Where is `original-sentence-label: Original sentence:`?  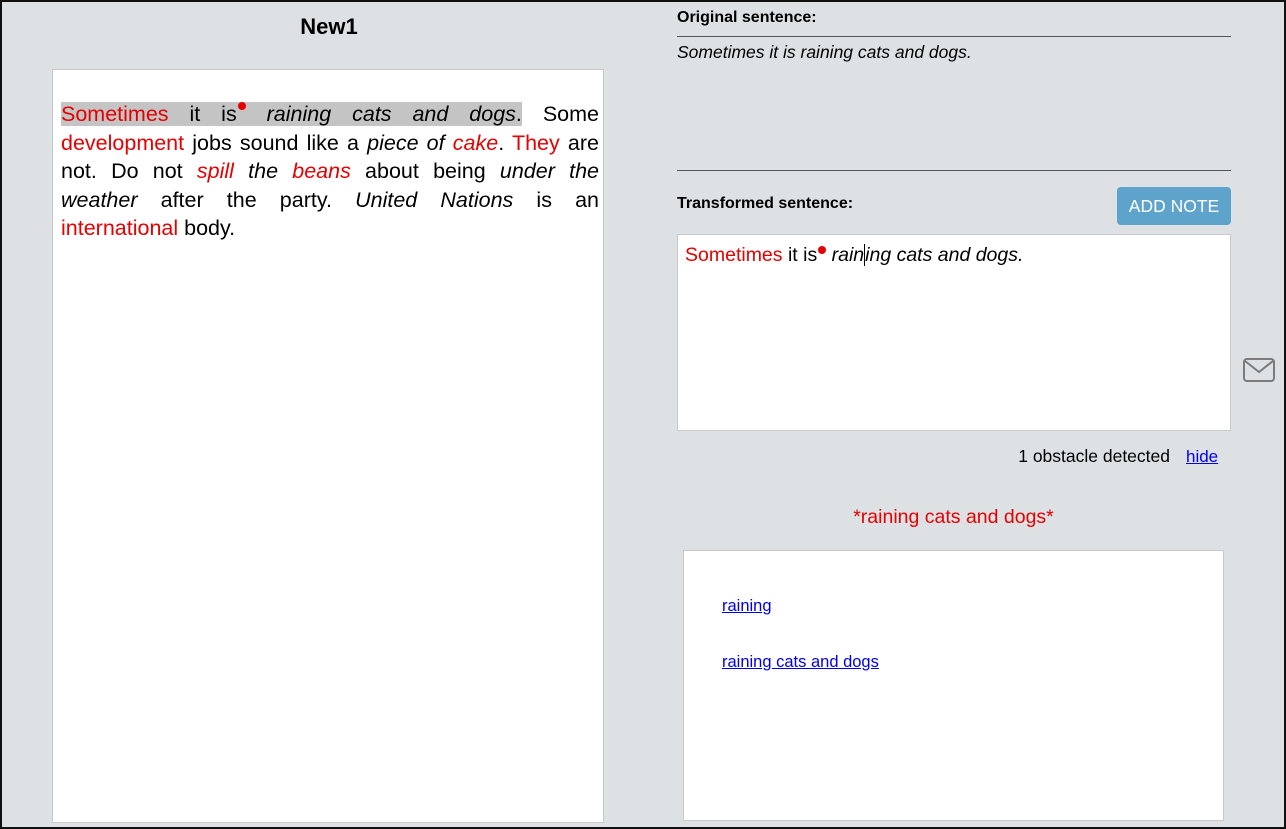
original-sentence-label: Original sentence: is located at coordinates (747, 17).